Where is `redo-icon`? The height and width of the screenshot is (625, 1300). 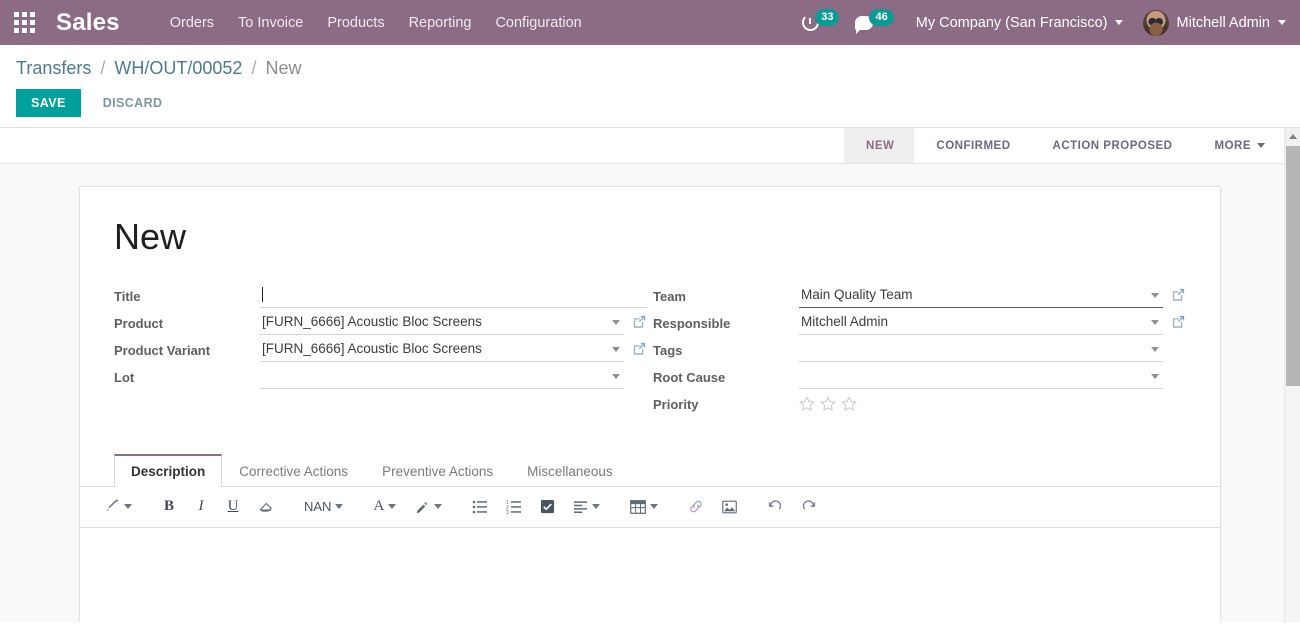
redo-icon is located at coordinates (809, 507).